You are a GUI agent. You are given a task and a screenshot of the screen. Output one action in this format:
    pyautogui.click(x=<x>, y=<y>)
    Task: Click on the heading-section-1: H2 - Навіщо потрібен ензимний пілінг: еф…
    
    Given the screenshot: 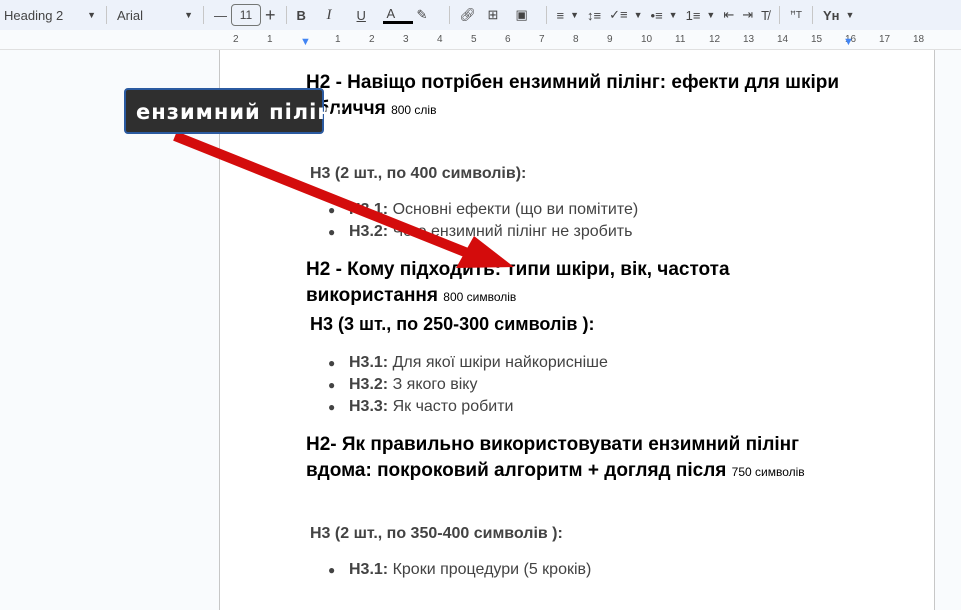 What is the action you would take?
    pyautogui.click(x=573, y=95)
    